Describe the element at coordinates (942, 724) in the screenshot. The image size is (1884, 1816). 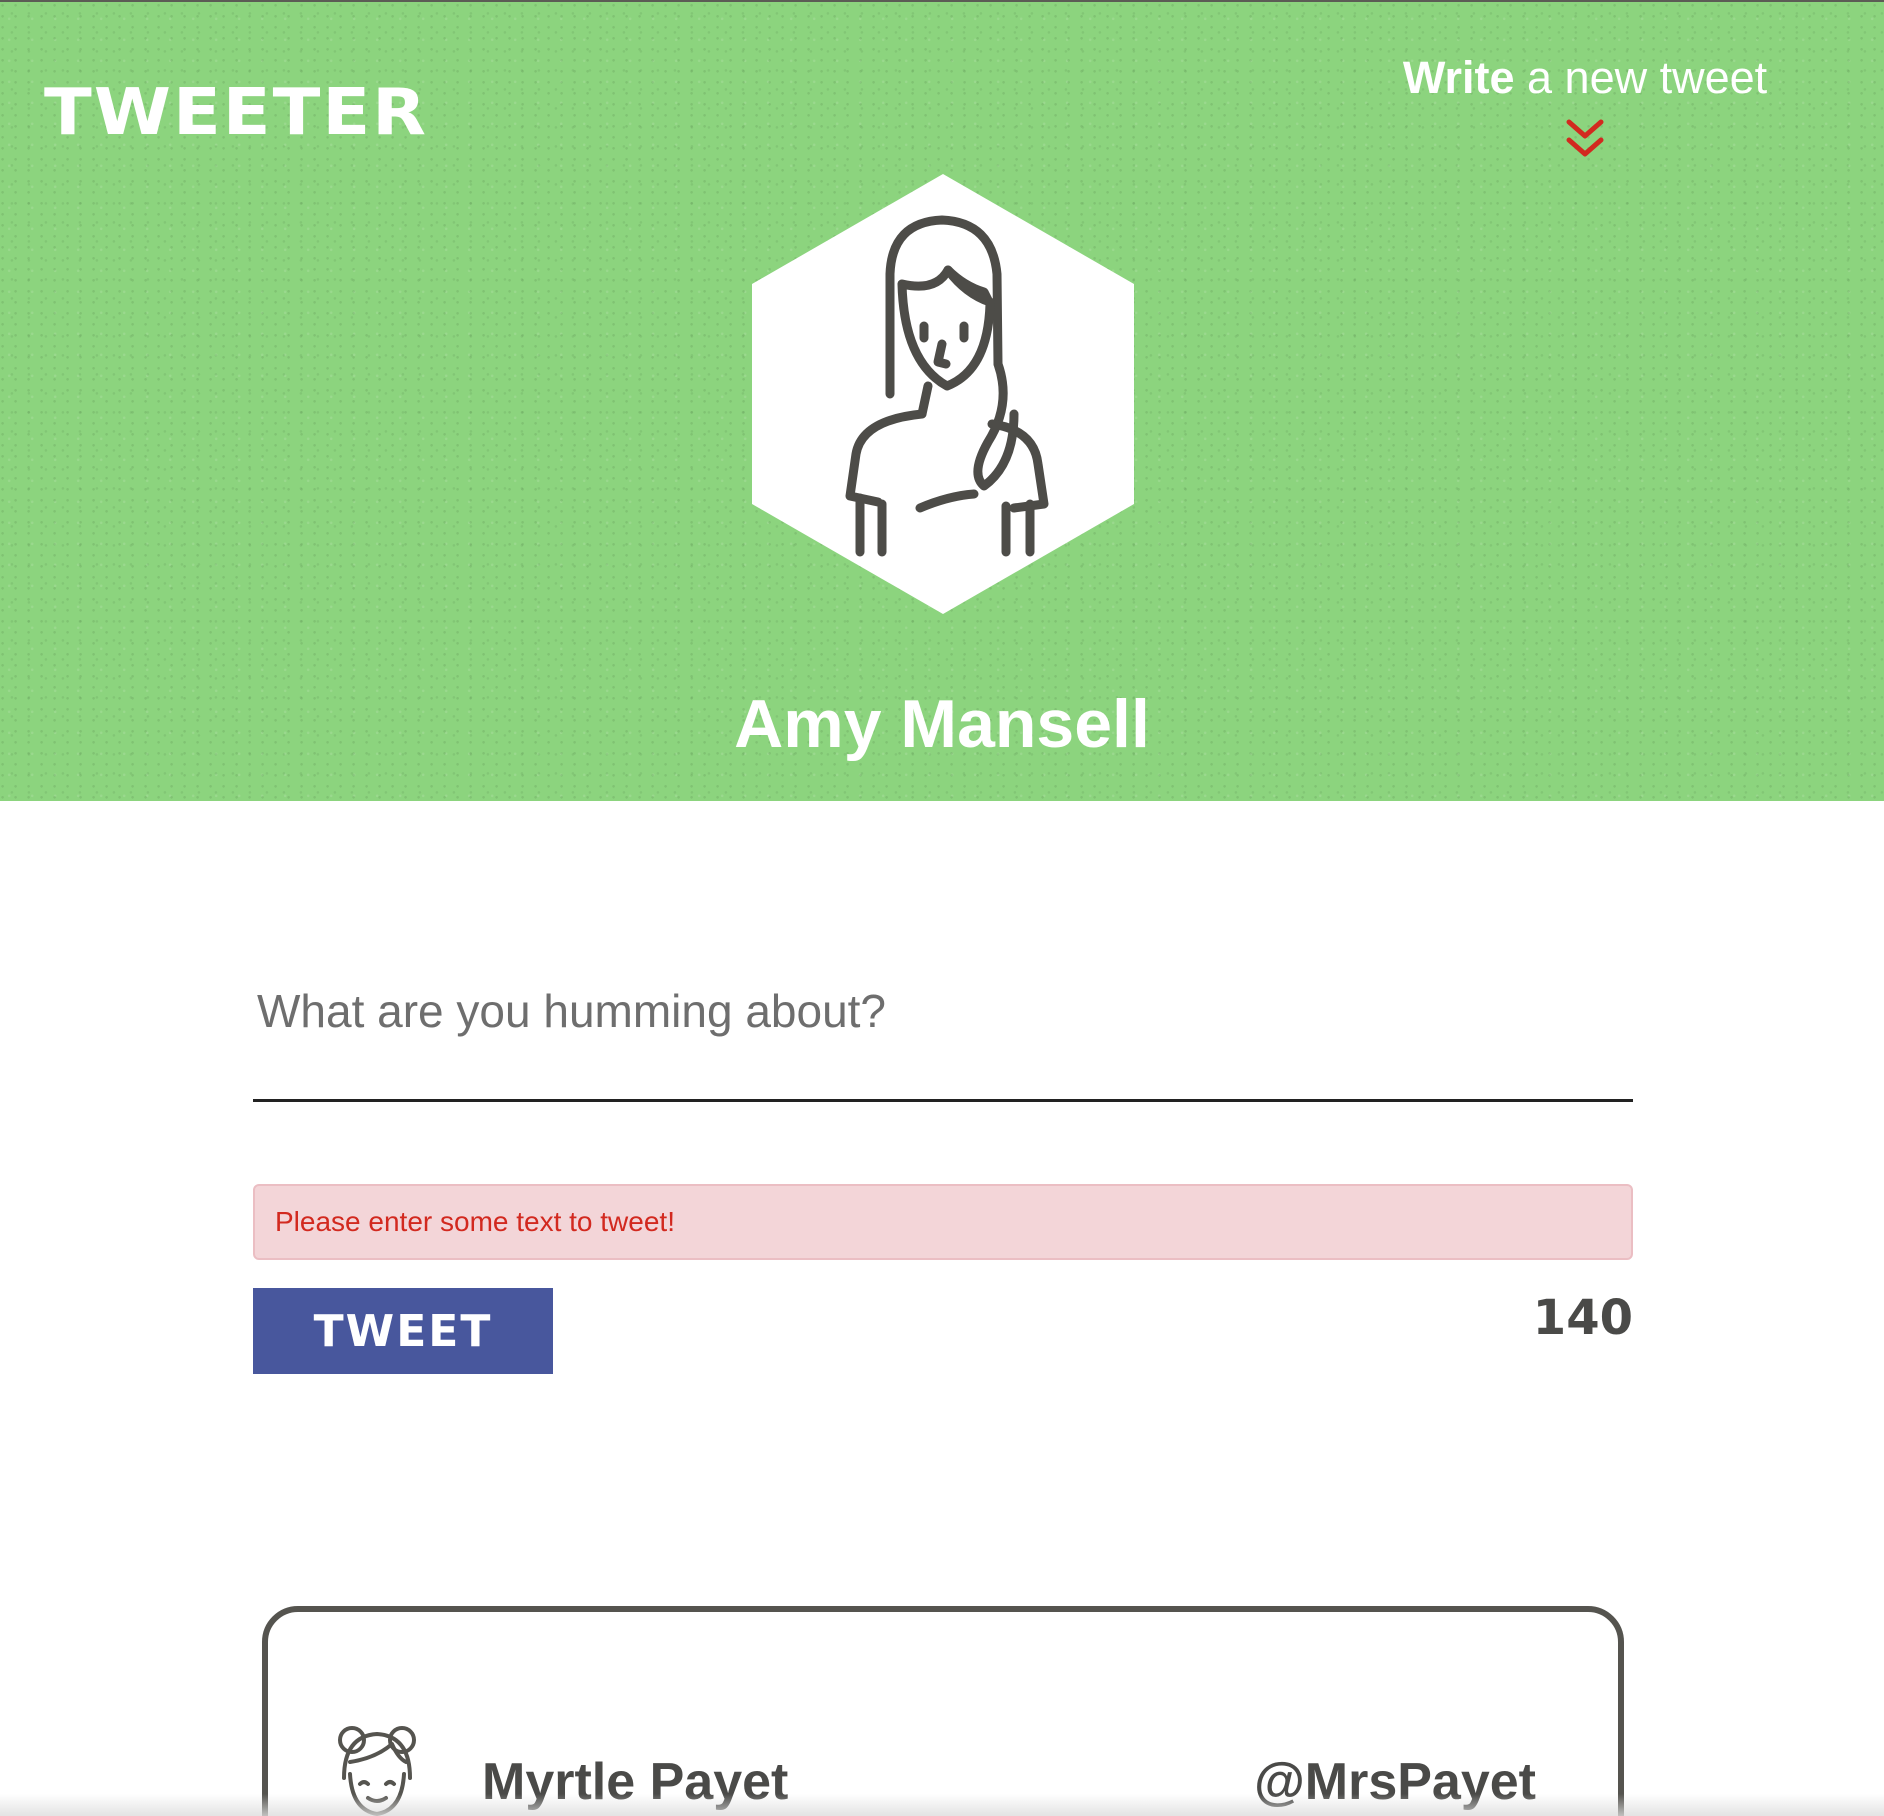
I see `profile-name: Amy Mansell` at that location.